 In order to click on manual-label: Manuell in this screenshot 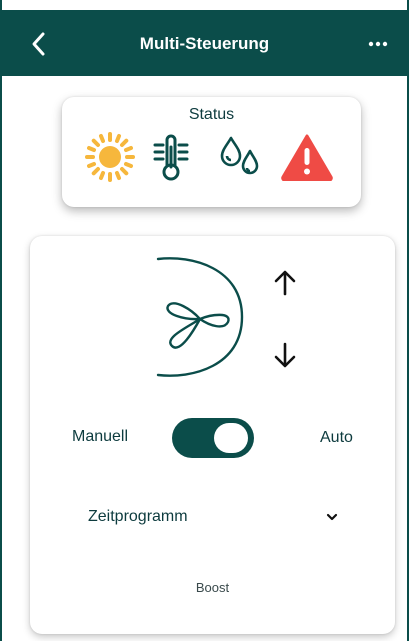, I will do `click(100, 436)`.